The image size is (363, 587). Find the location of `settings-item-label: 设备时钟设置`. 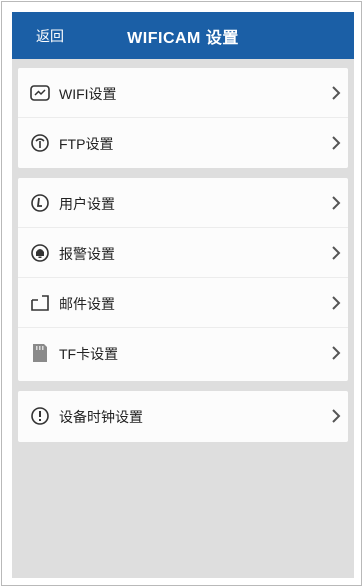

settings-item-label: 设备时钟设置 is located at coordinates (101, 417).